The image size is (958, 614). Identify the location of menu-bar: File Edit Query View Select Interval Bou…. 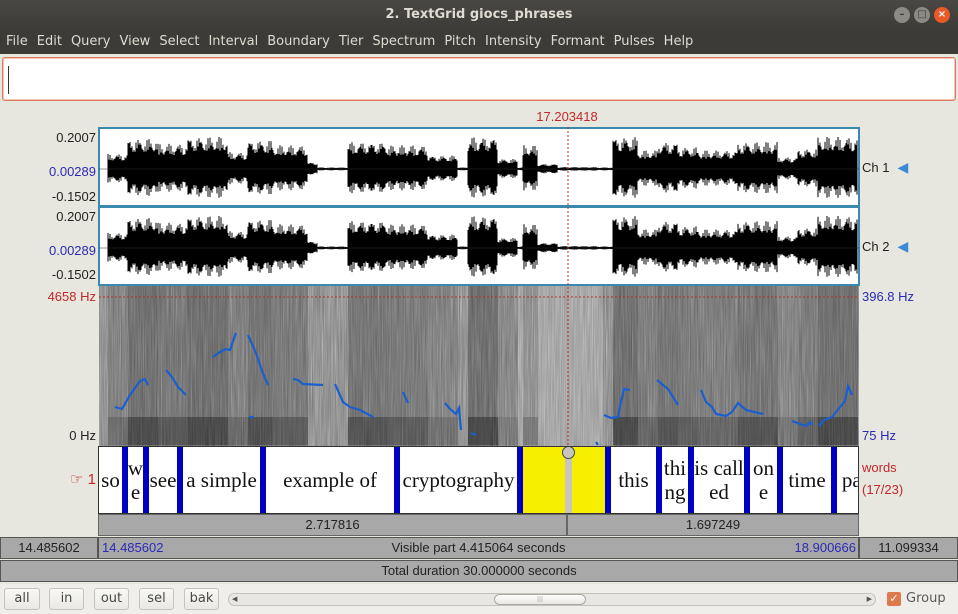
(479, 42).